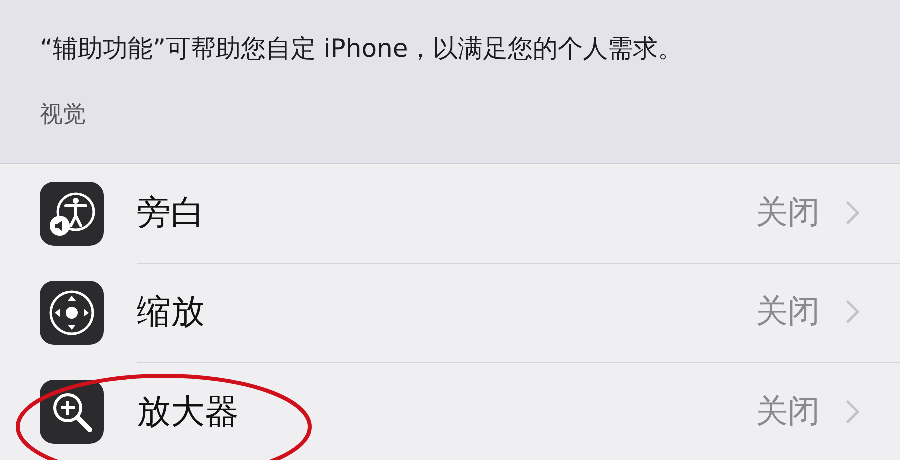 The image size is (900, 460). What do you see at coordinates (72, 312) in the screenshot?
I see `directional-pad-icon` at bounding box center [72, 312].